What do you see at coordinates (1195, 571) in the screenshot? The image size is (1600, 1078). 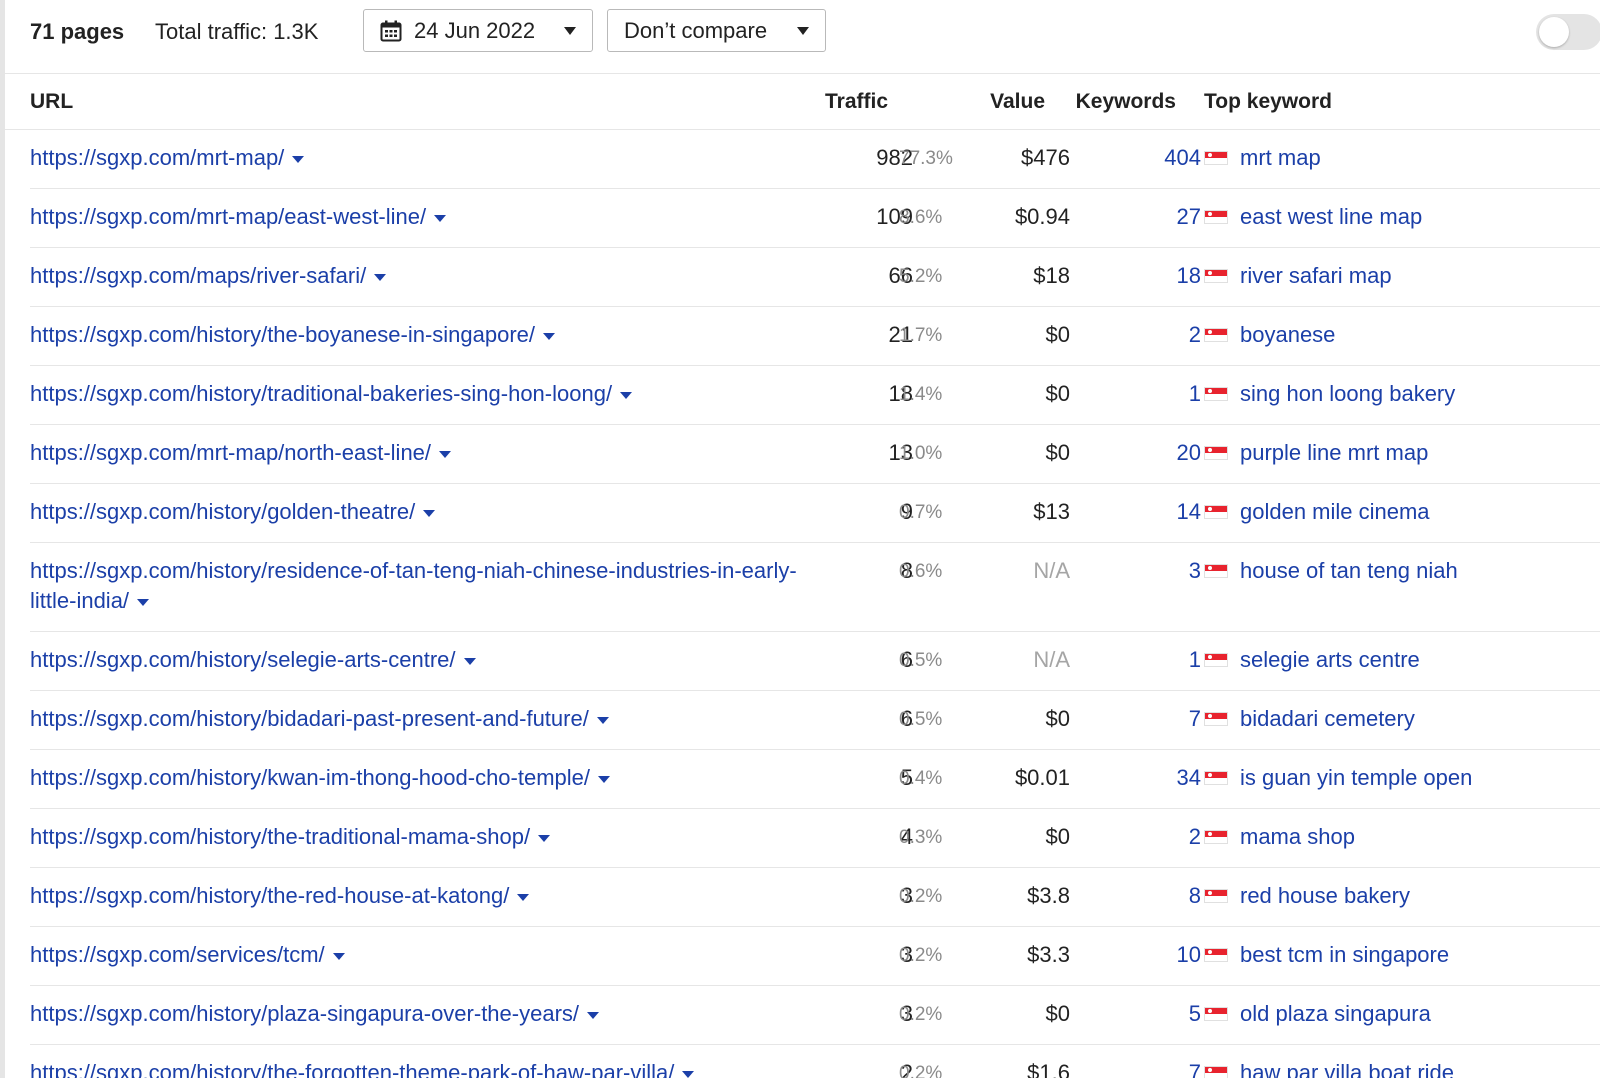 I see `keywords-count-link: 3` at bounding box center [1195, 571].